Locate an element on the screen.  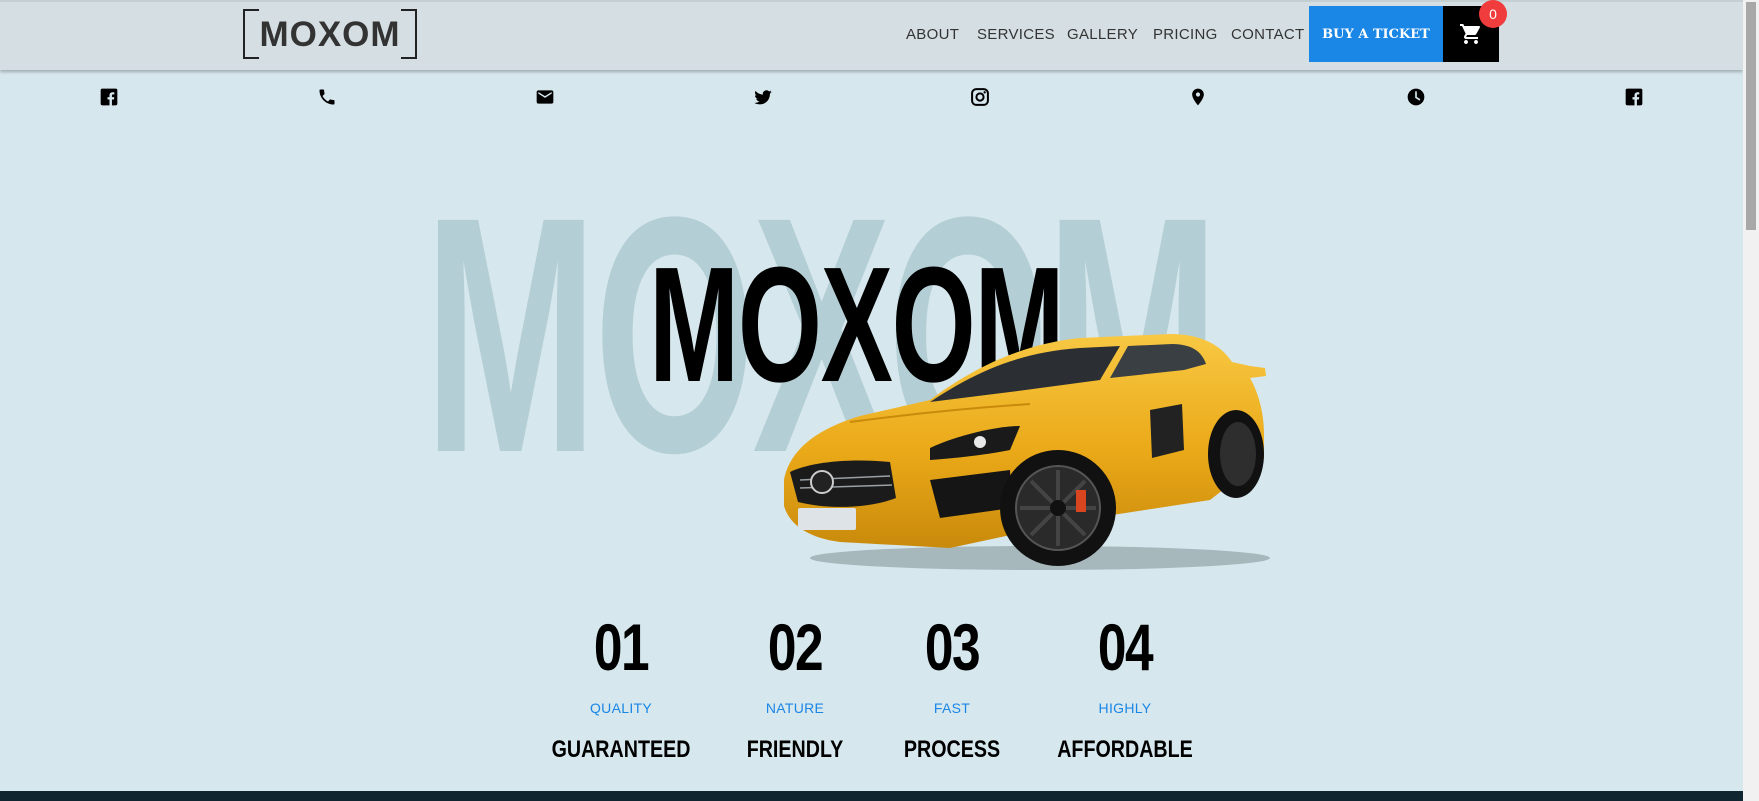
feature-number: 01 is located at coordinates (621, 647).